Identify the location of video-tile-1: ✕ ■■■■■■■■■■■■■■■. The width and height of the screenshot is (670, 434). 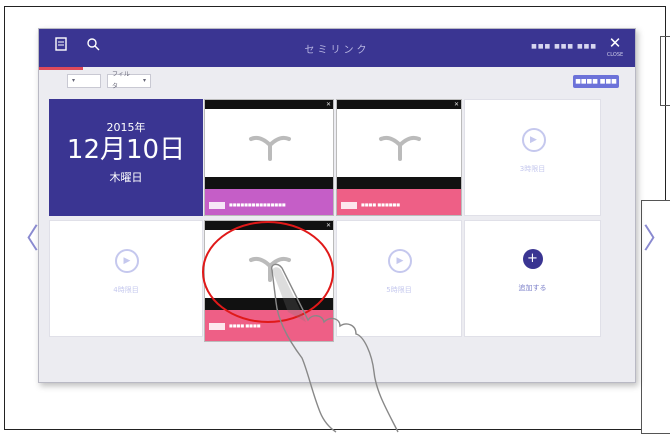
(269, 157).